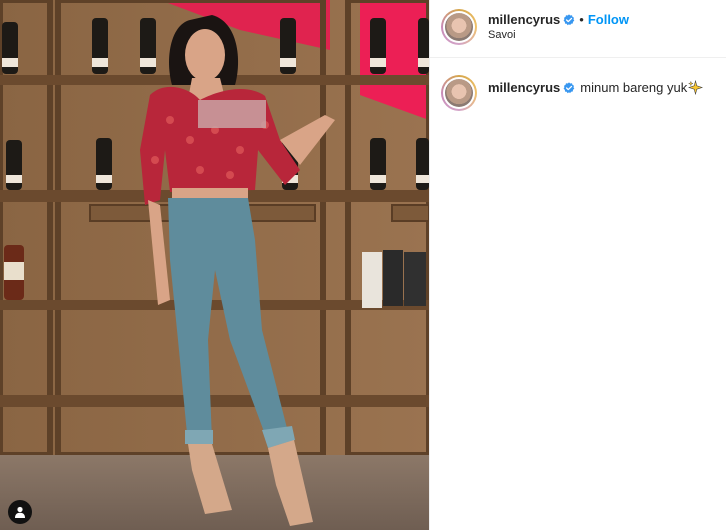 This screenshot has width=726, height=530. I want to click on caption-avatar, so click(459, 93).